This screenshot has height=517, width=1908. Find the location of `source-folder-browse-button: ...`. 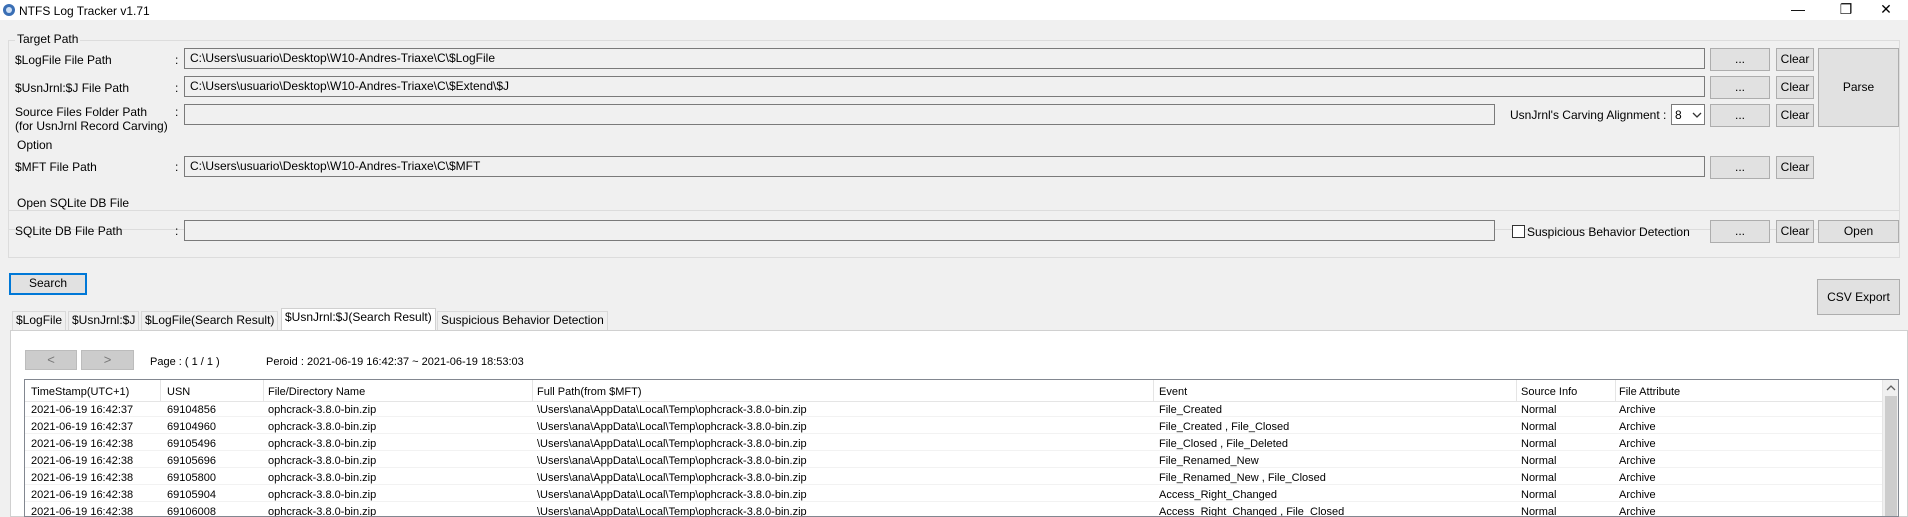

source-folder-browse-button: ... is located at coordinates (1740, 115).